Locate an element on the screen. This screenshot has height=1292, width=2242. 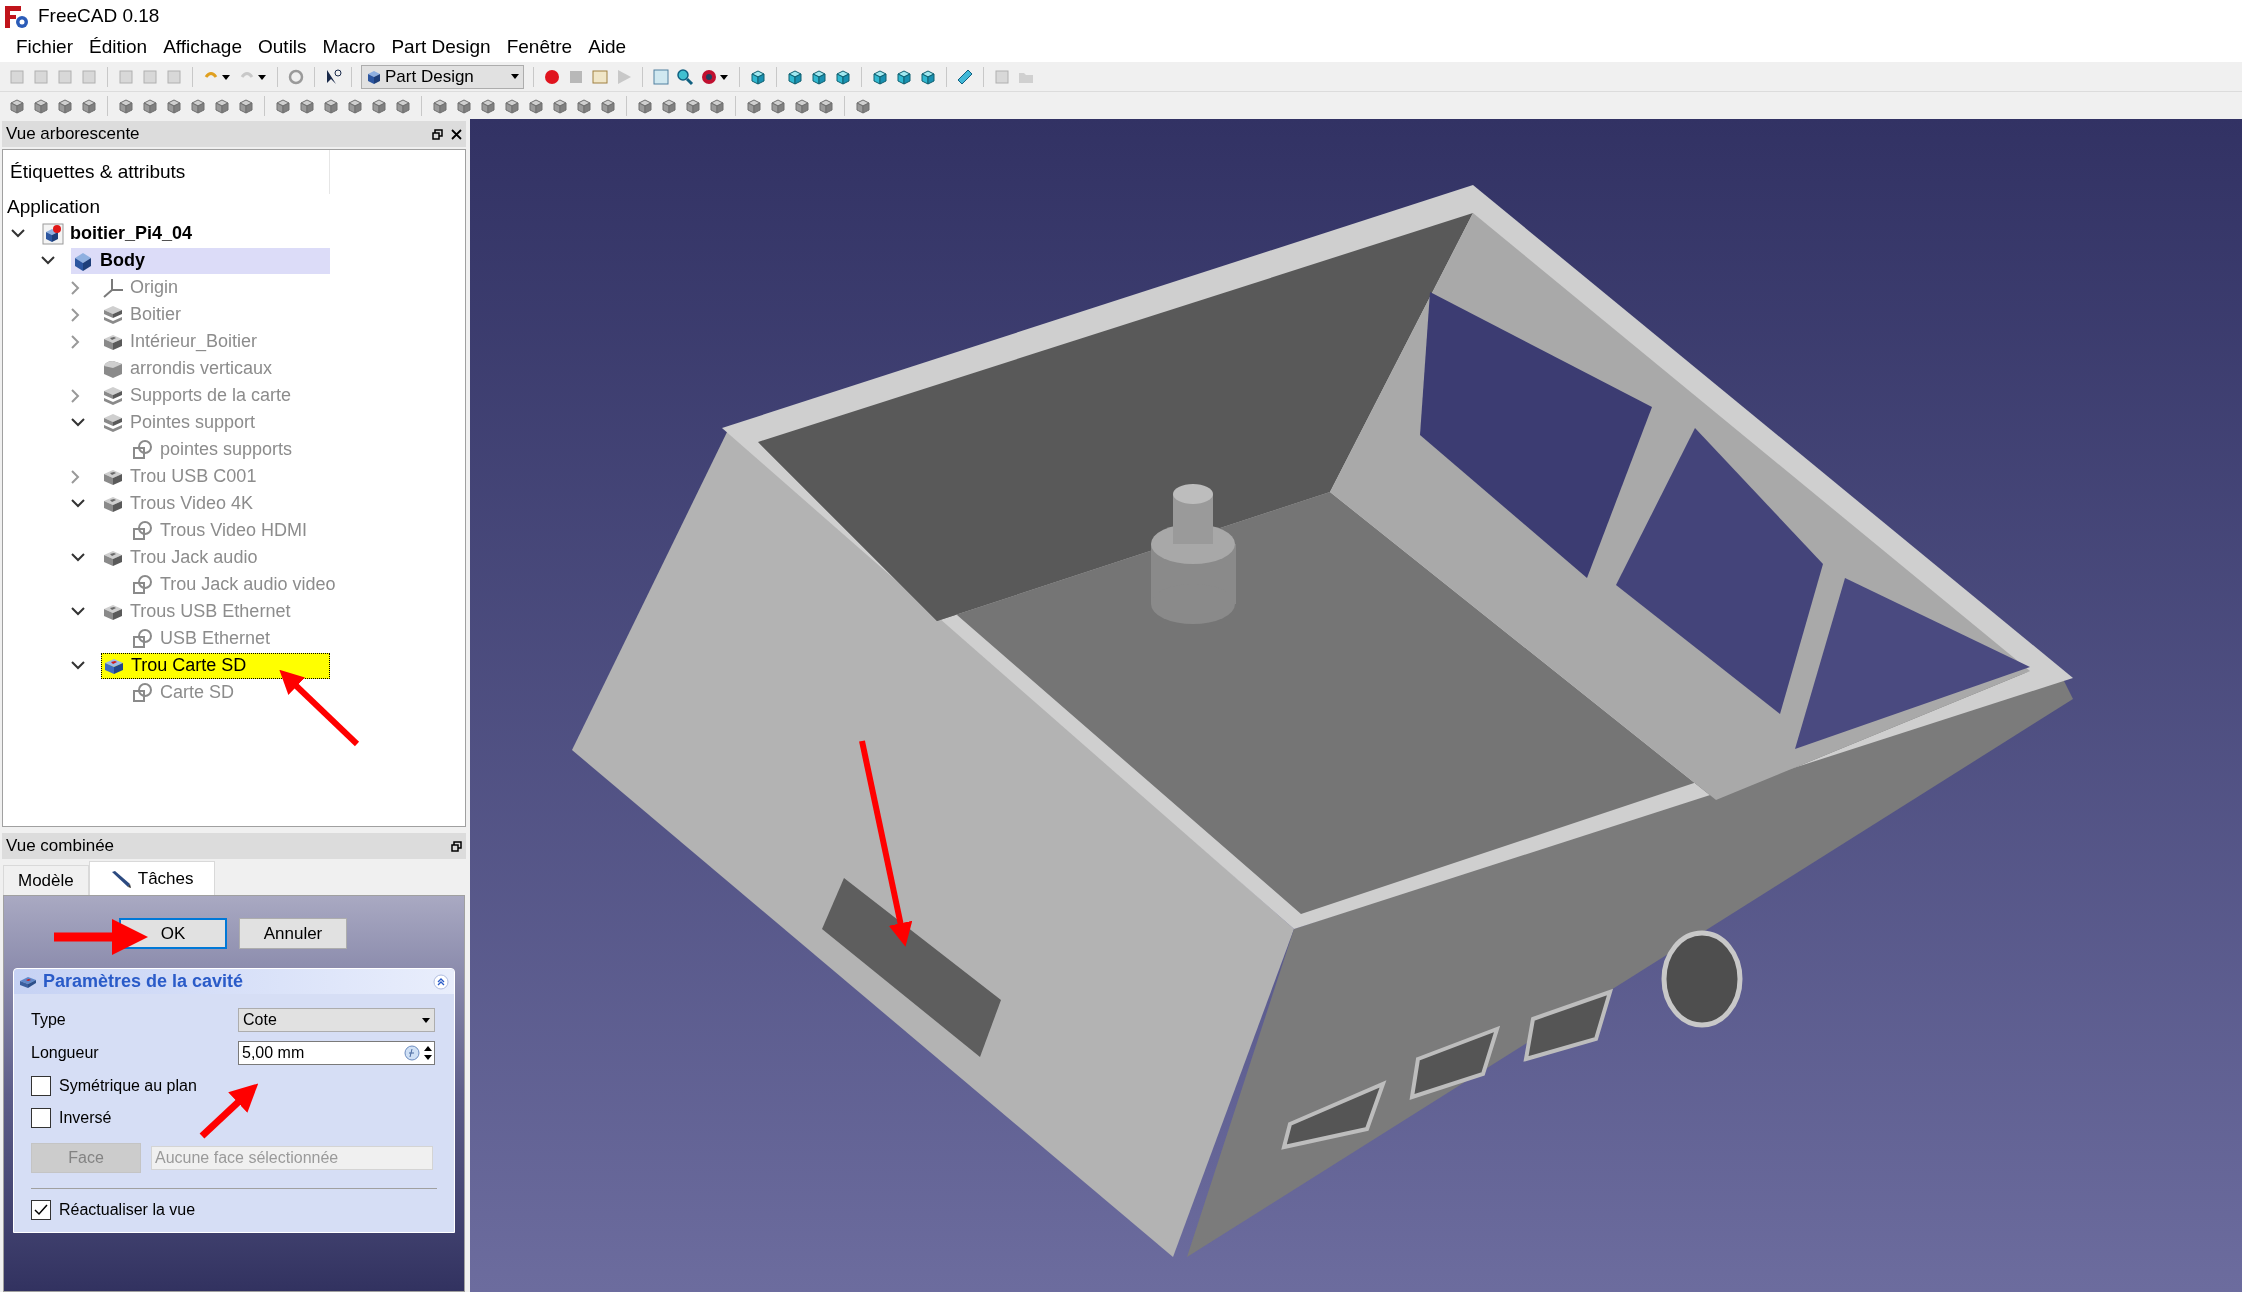
length-field: 5,00 mm is located at coordinates (336, 1053).